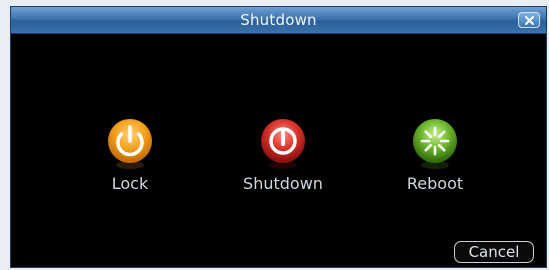  What do you see at coordinates (130, 143) in the screenshot?
I see `lock-power-icon` at bounding box center [130, 143].